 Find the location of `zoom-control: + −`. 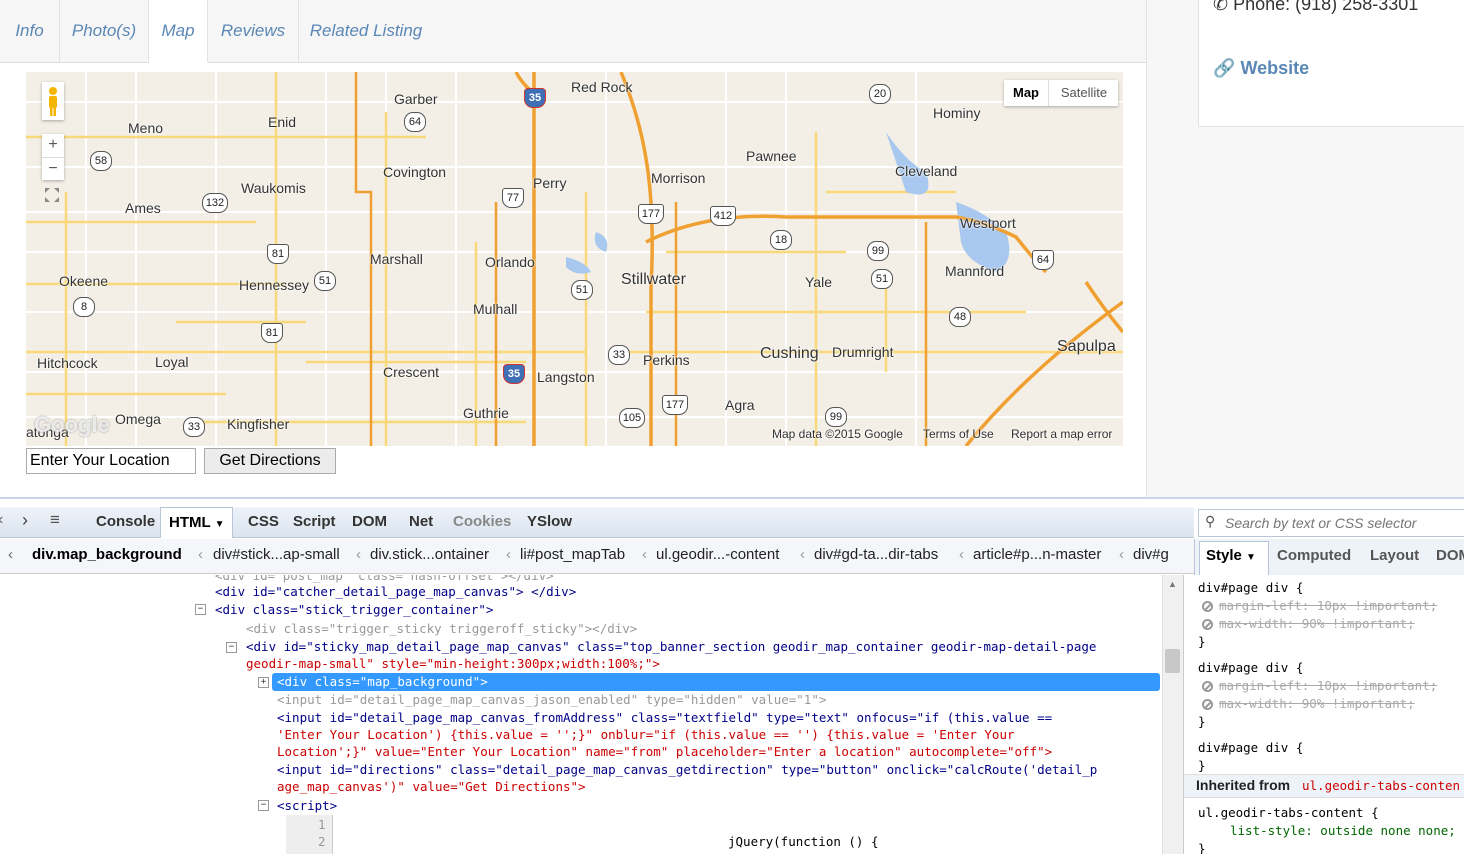

zoom-control: + − is located at coordinates (53, 157).